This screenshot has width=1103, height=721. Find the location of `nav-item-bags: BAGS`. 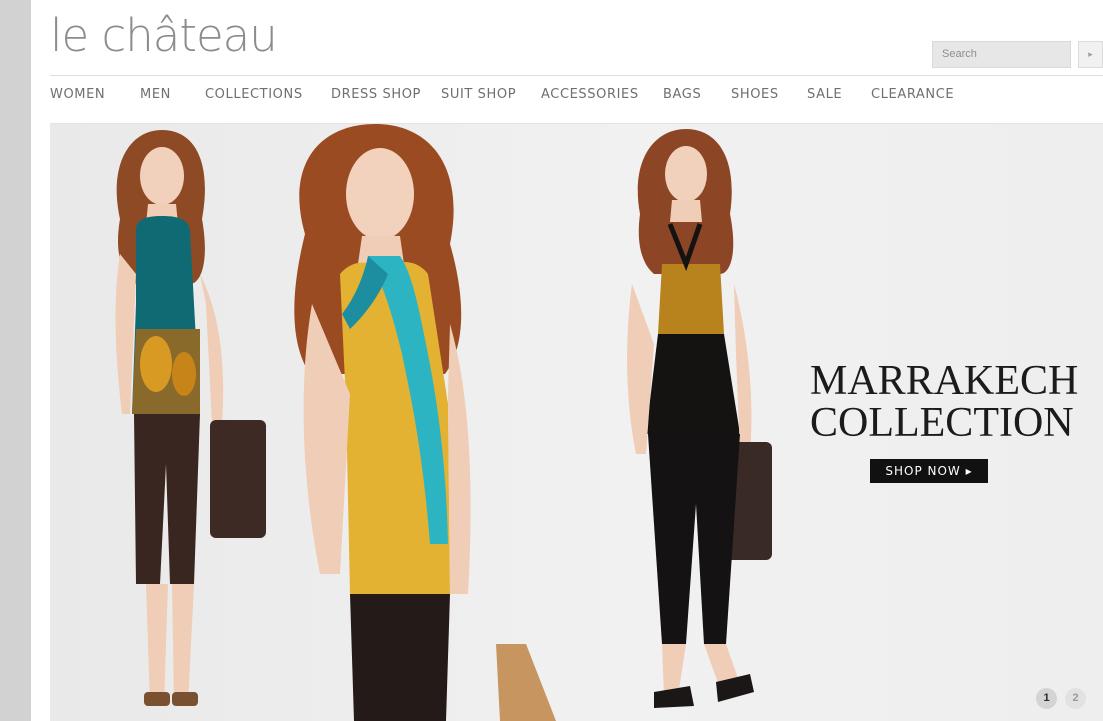

nav-item-bags: BAGS is located at coordinates (682, 94).